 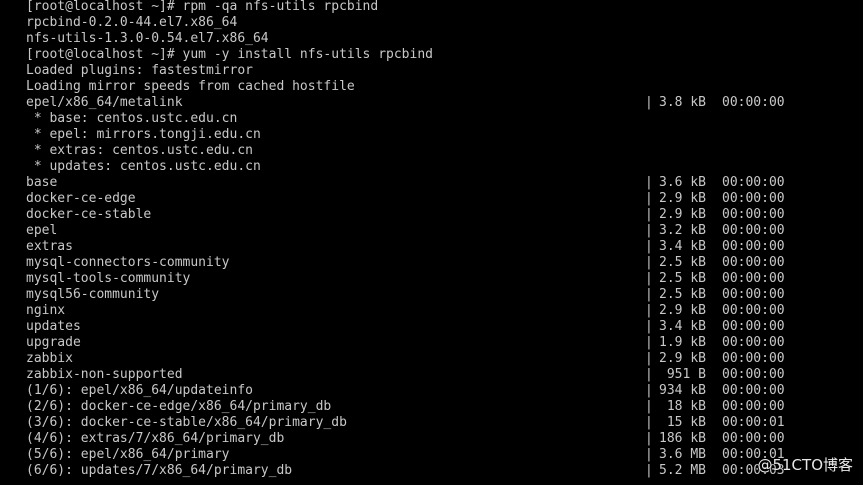 What do you see at coordinates (436, 135) in the screenshot?
I see `terminal-line: * epel: mirrors.tongji.edu.cn` at bounding box center [436, 135].